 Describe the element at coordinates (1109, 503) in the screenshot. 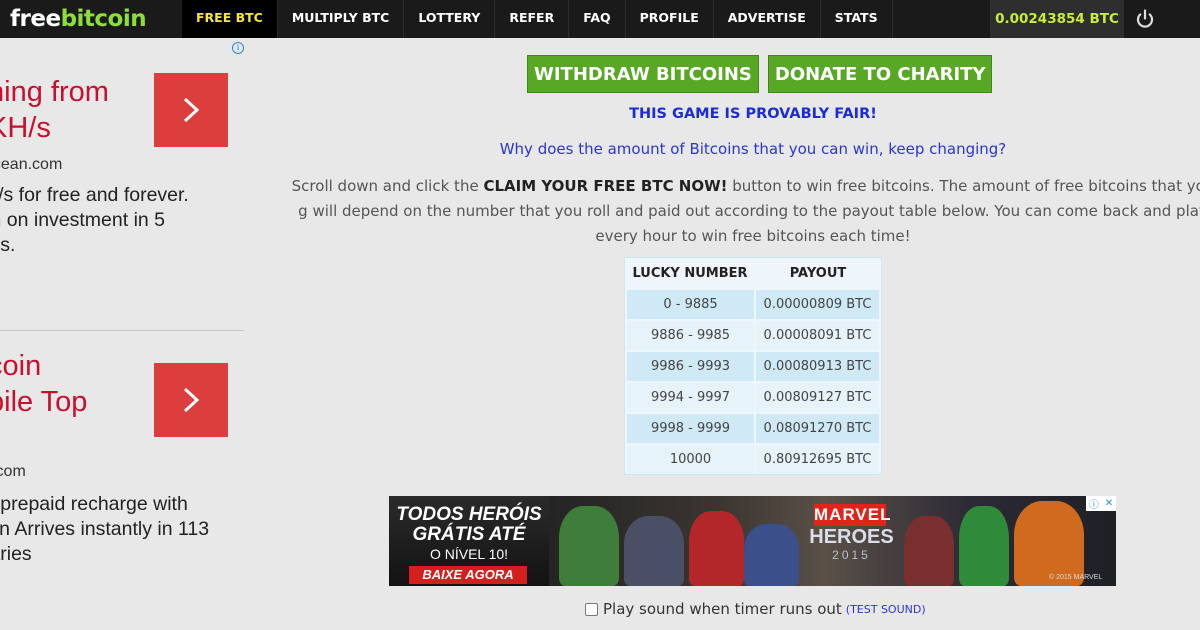

I see `ad-close-icon: ✕` at that location.